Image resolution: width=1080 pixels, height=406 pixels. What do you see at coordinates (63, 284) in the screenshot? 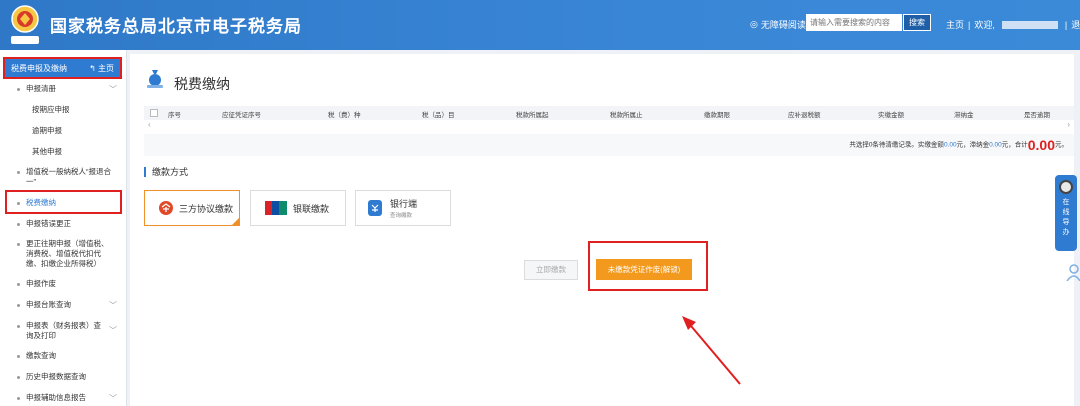
I see `sidebar-item-void: 申报作废` at bounding box center [63, 284].